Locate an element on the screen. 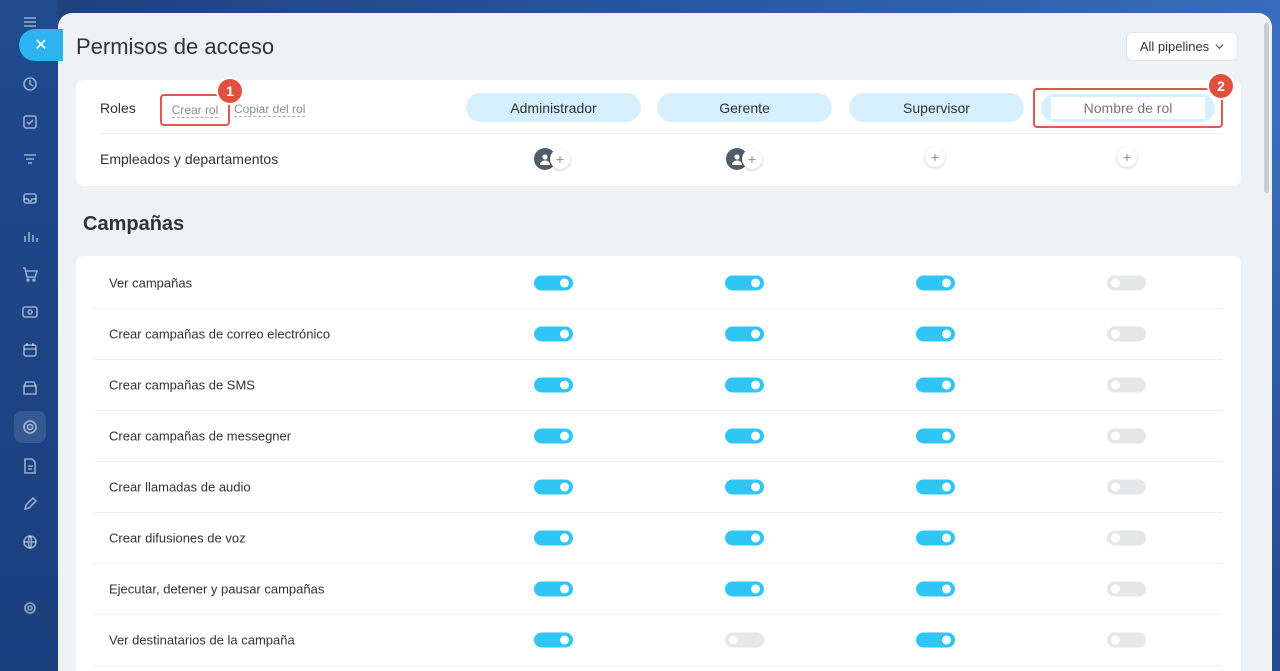  copy-role-link: Copiar del rol is located at coordinates (270, 109).